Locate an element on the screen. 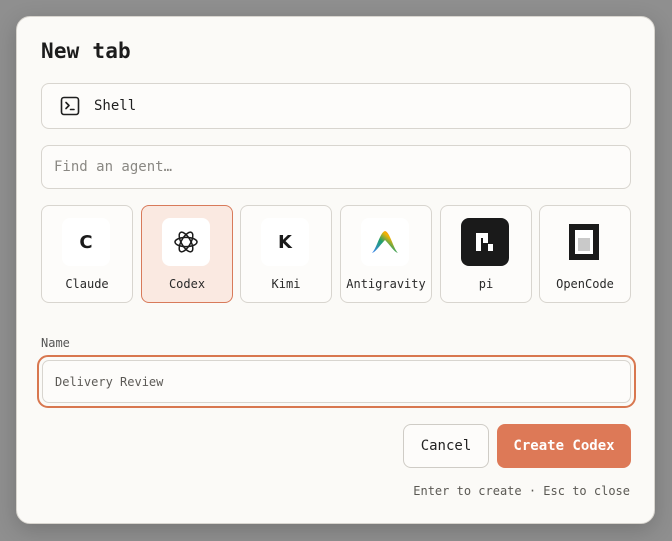 This screenshot has width=672, height=541. agent-search-input is located at coordinates (336, 167).